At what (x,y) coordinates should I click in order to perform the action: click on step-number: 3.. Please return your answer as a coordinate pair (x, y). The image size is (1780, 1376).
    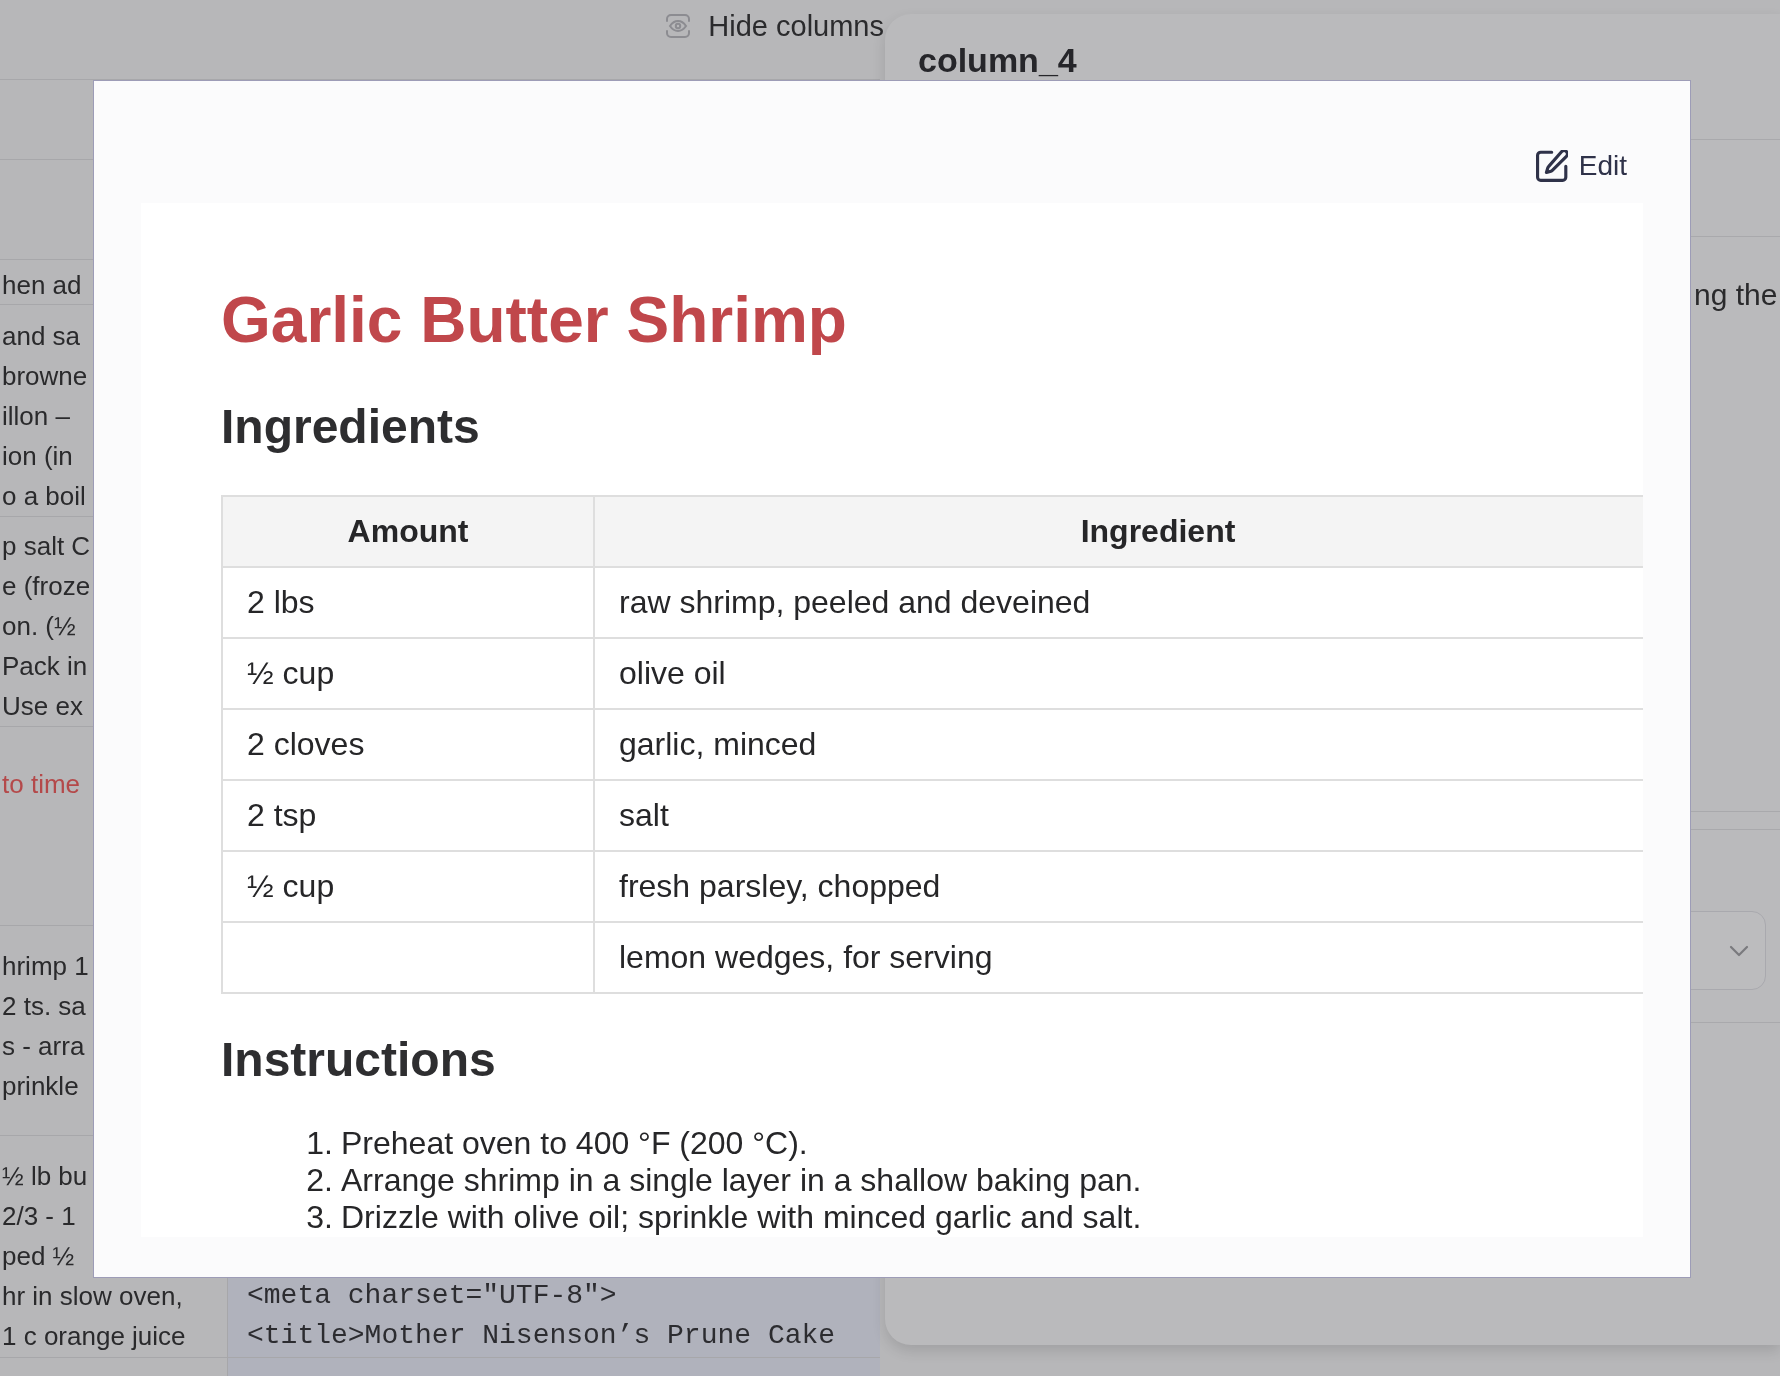
    Looking at the image, I should click on (319, 1217).